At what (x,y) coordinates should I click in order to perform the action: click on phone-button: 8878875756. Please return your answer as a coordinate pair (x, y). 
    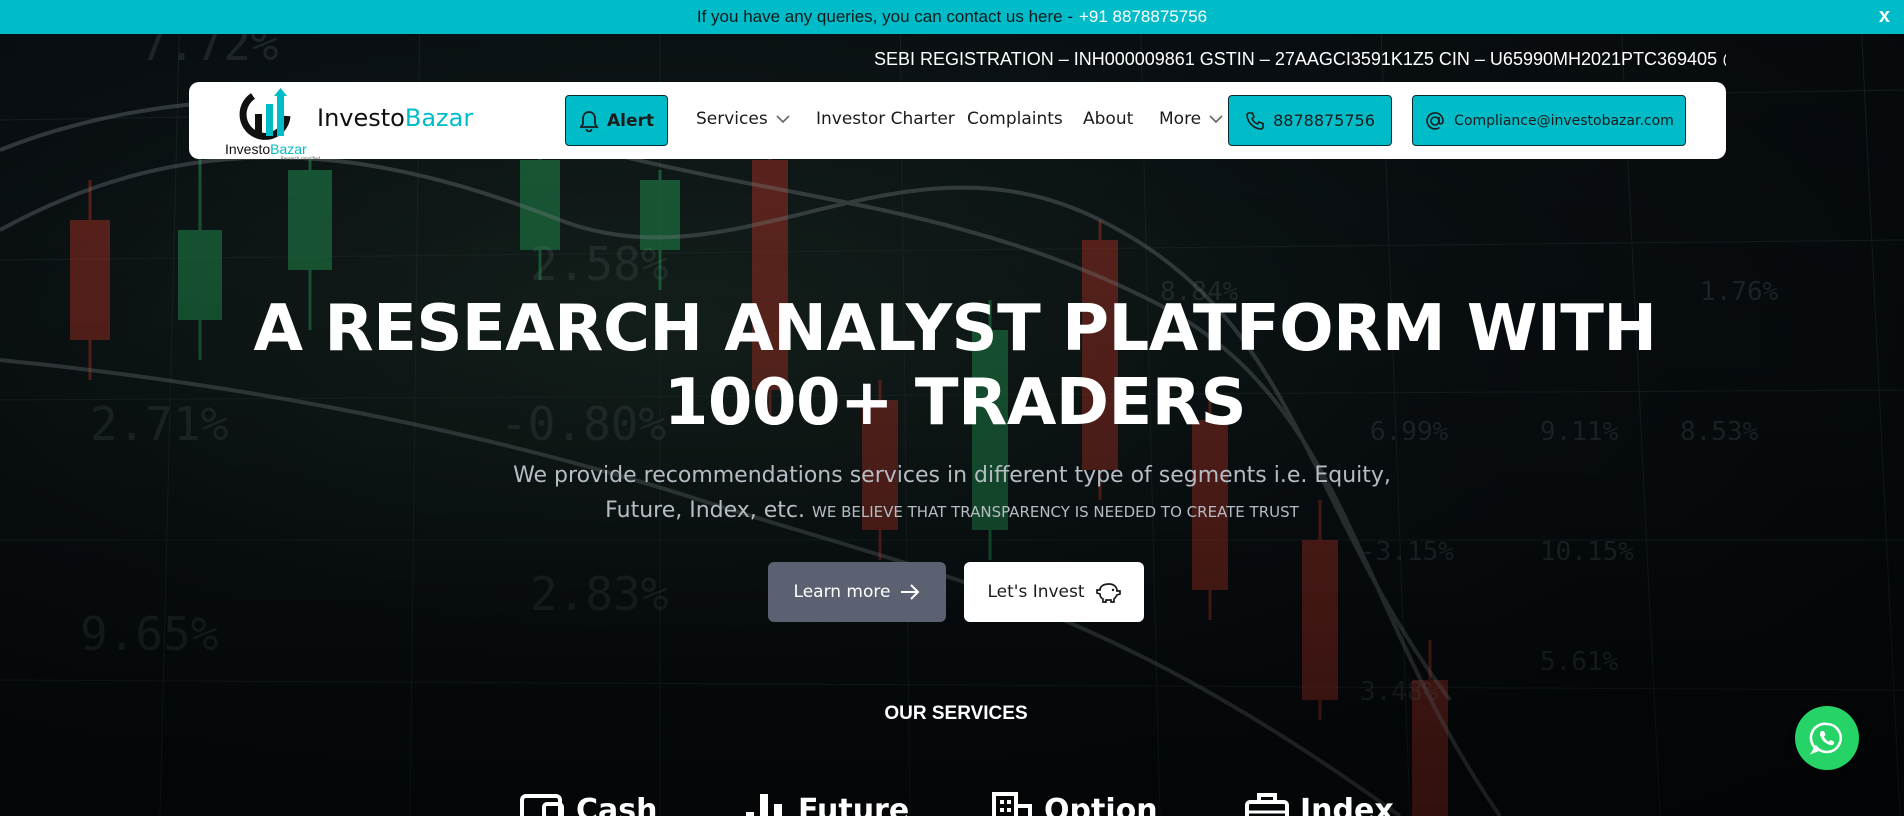
    Looking at the image, I should click on (1310, 120).